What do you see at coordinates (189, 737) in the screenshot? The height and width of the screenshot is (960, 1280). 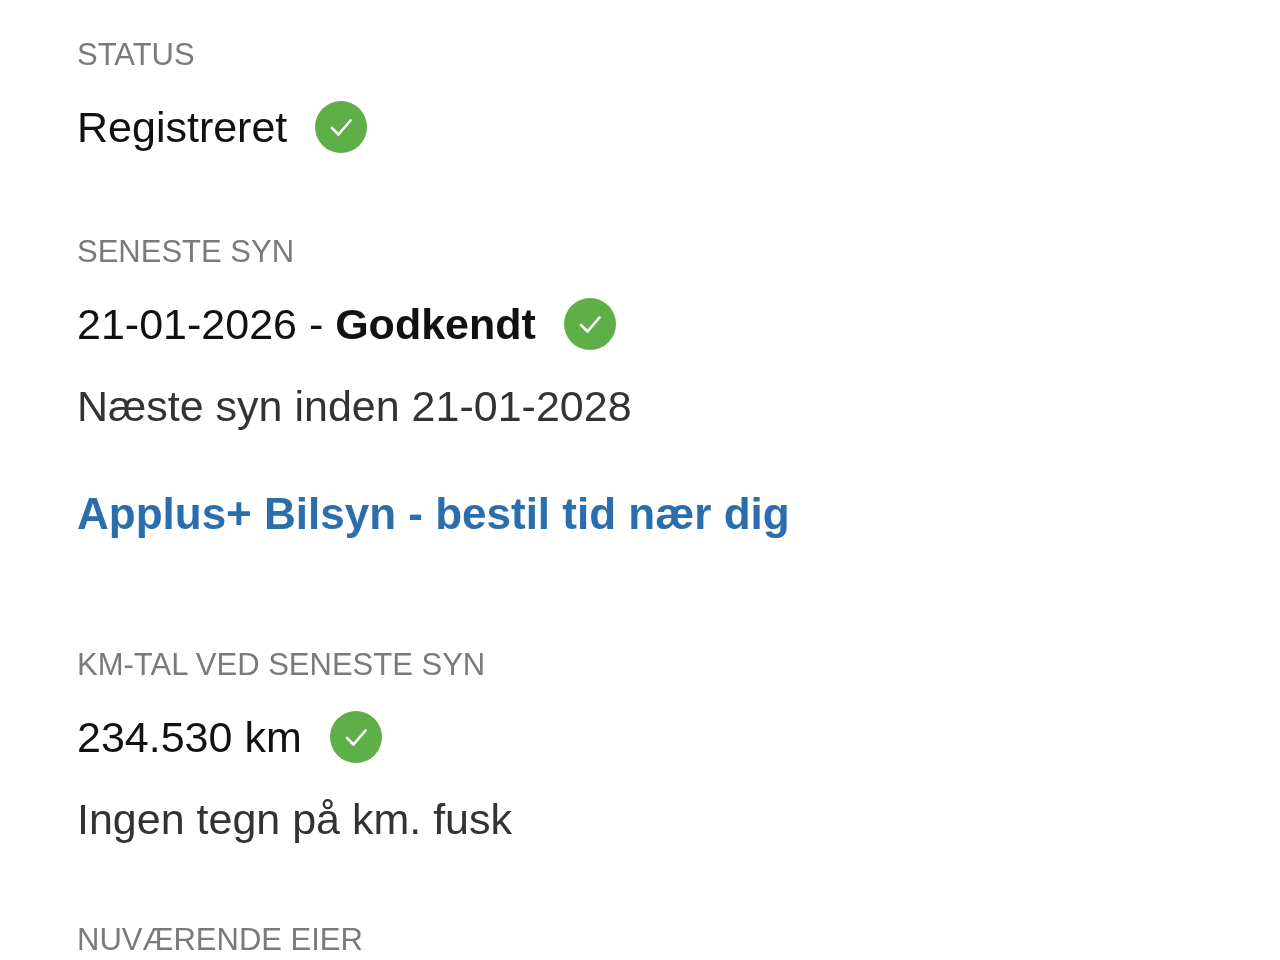 I see `value-text: 234.530 km` at bounding box center [189, 737].